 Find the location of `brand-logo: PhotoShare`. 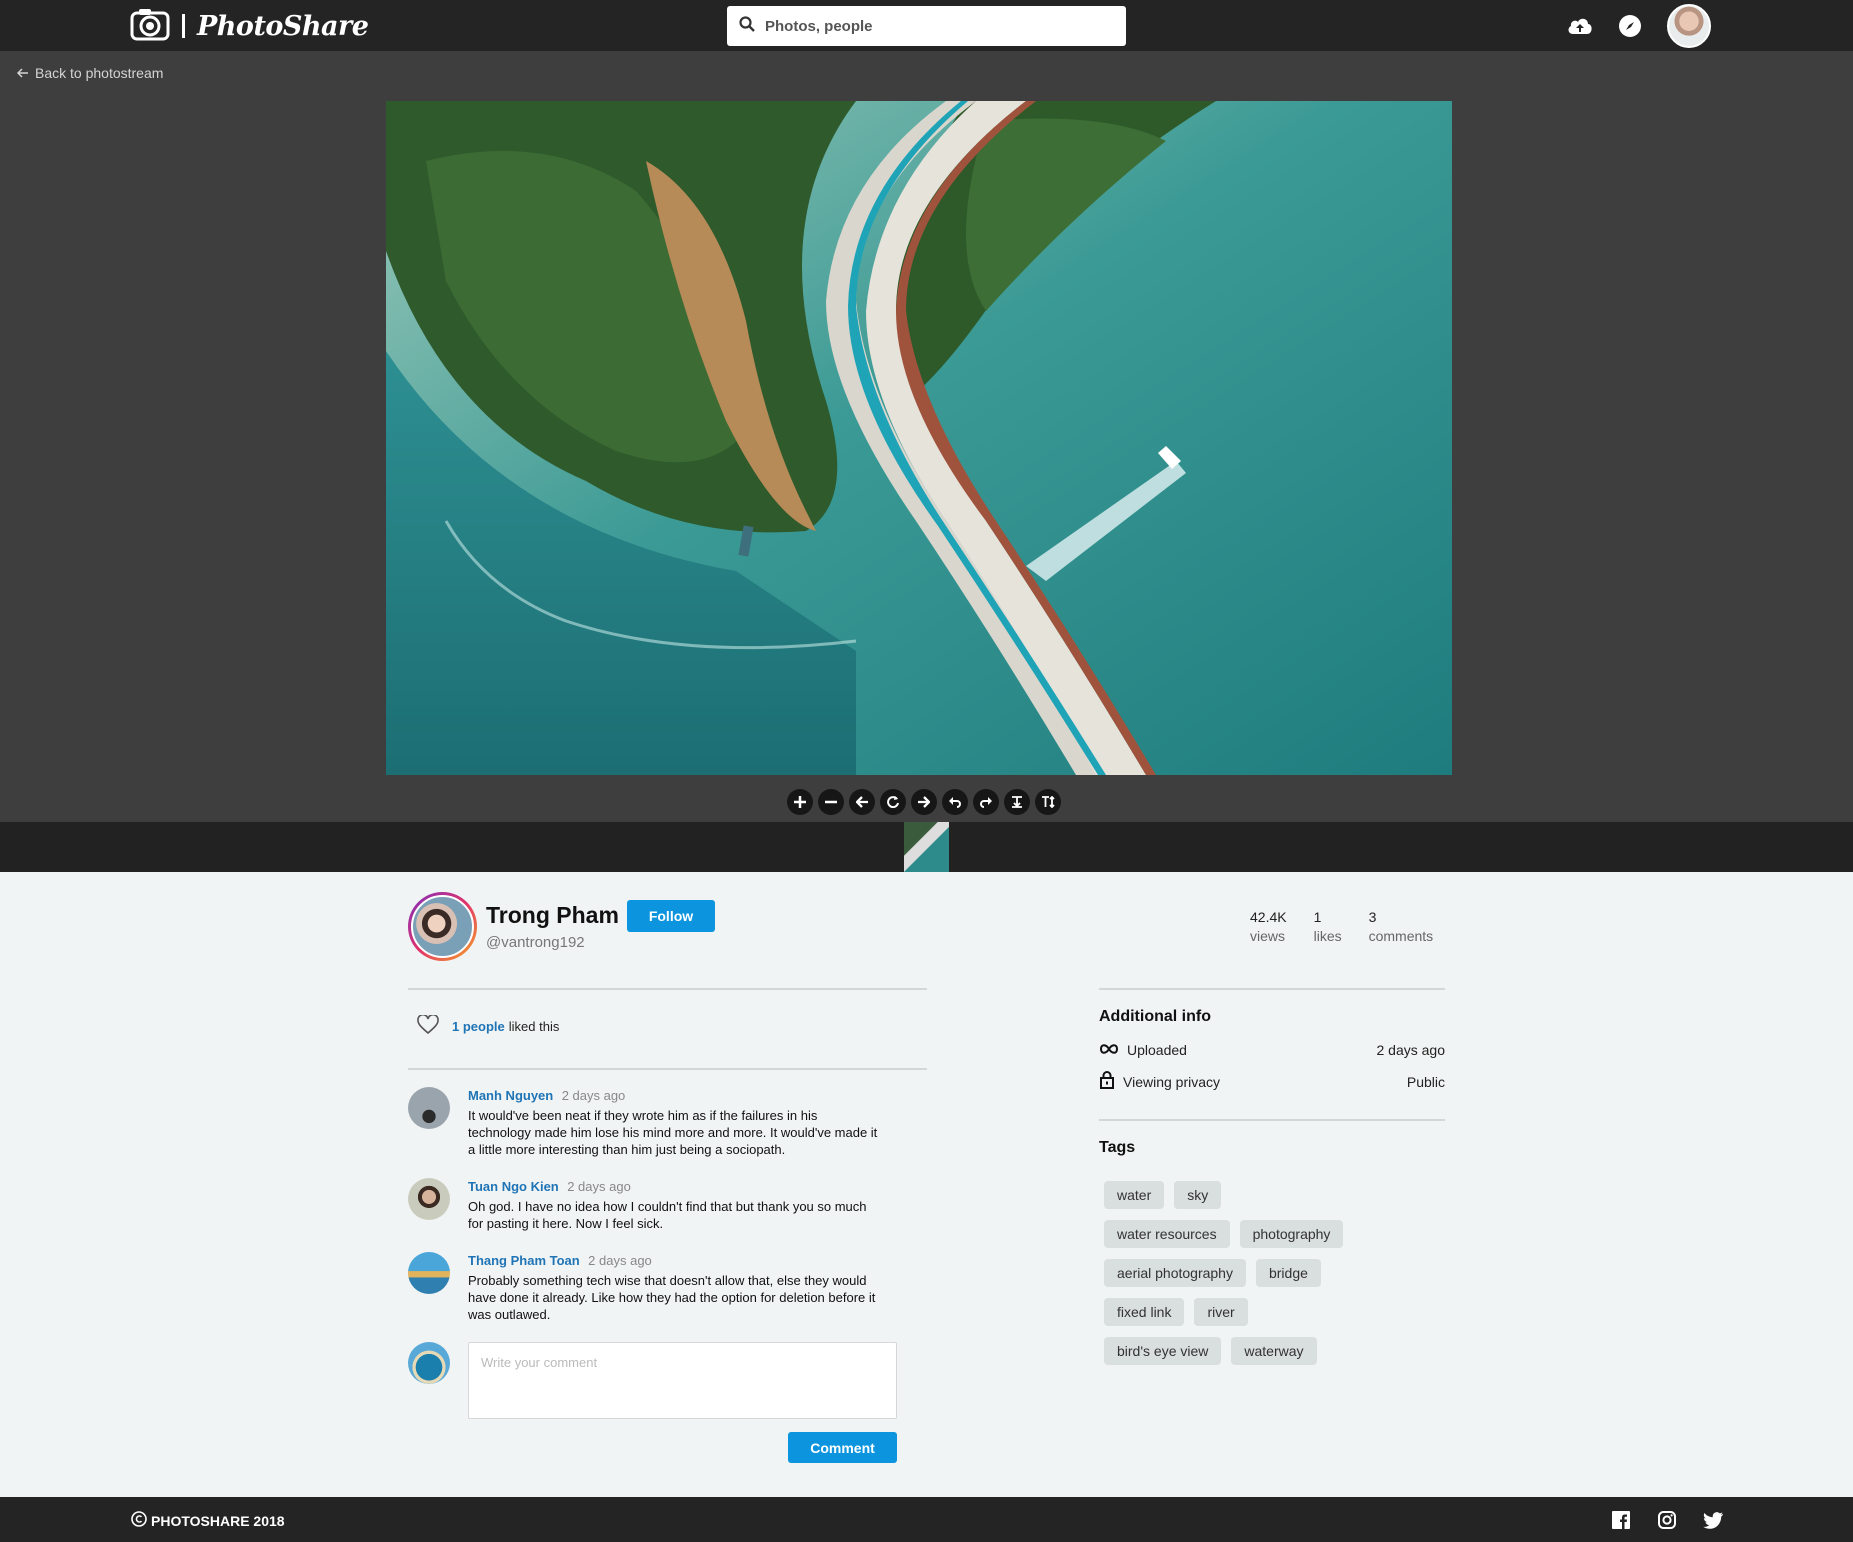

brand-logo: PhotoShare is located at coordinates (249, 26).